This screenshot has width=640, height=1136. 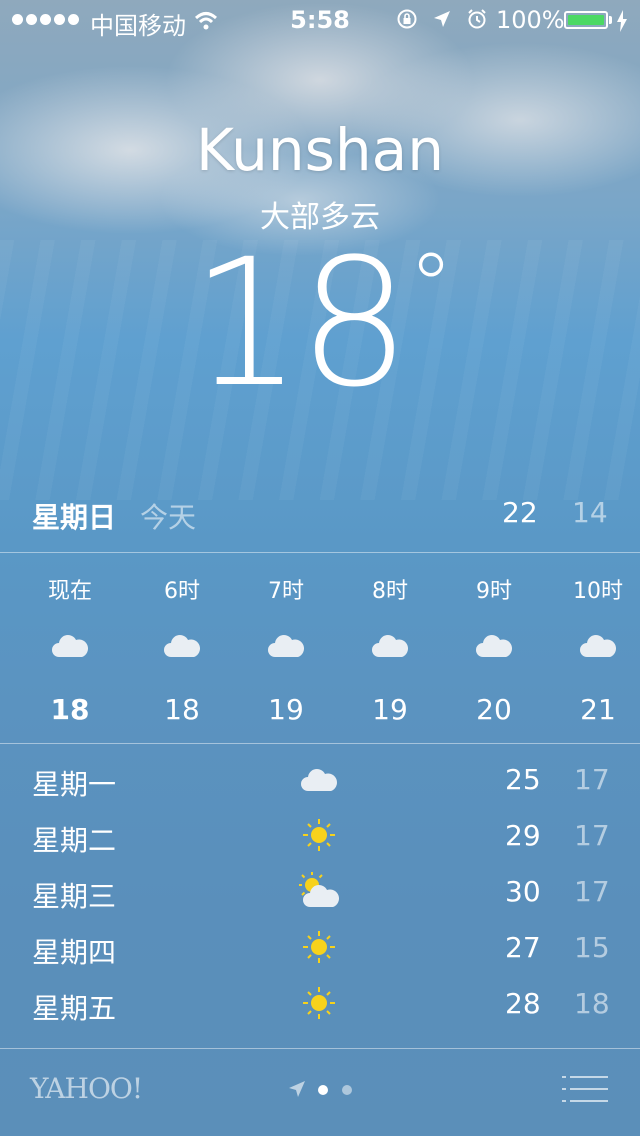 What do you see at coordinates (69, 591) in the screenshot?
I see `hour-label: 现在` at bounding box center [69, 591].